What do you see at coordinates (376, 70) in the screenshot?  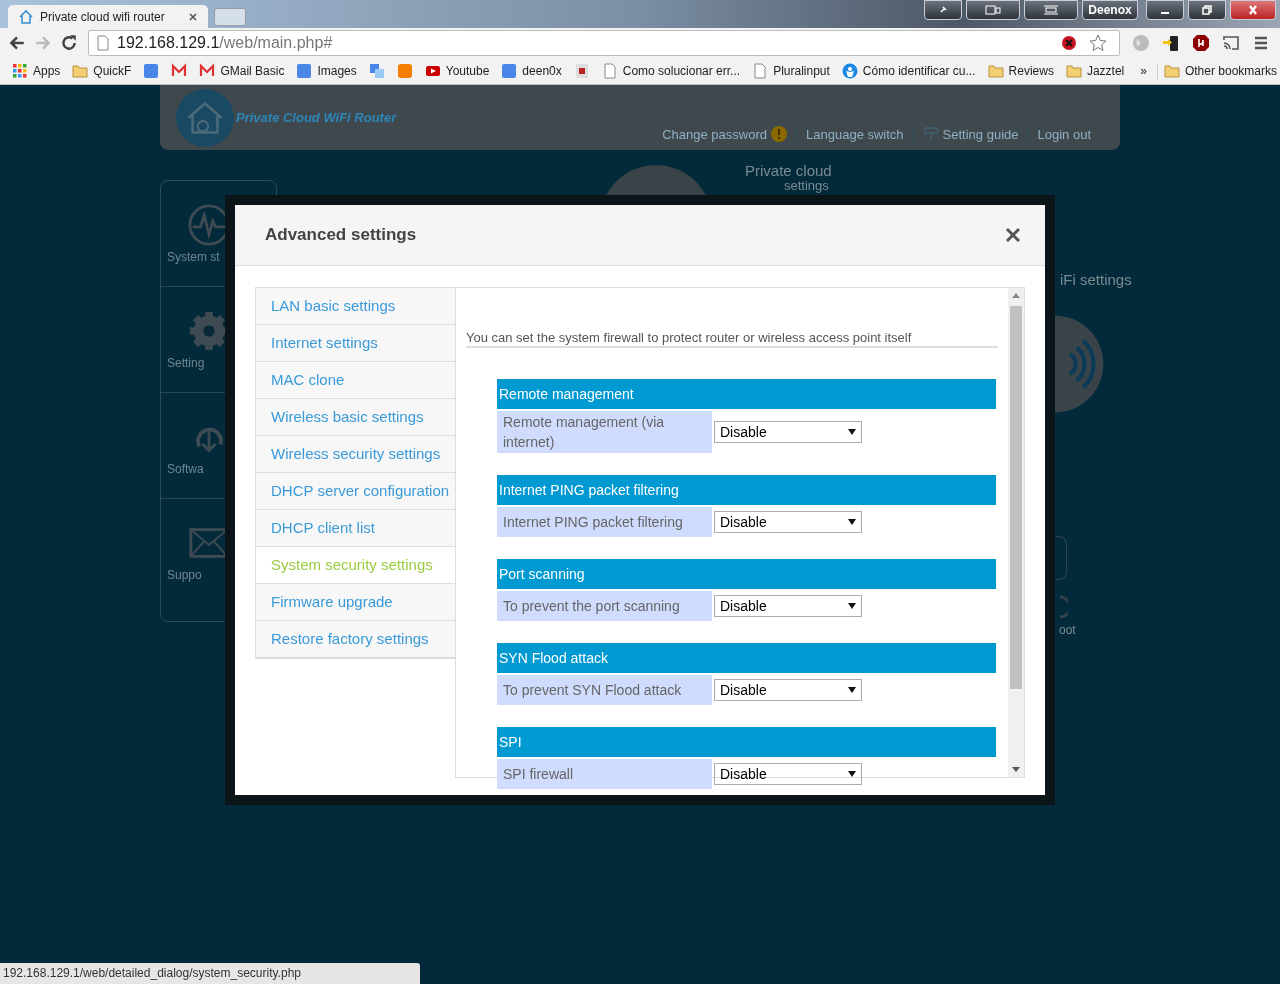 I see `translate-icon` at bounding box center [376, 70].